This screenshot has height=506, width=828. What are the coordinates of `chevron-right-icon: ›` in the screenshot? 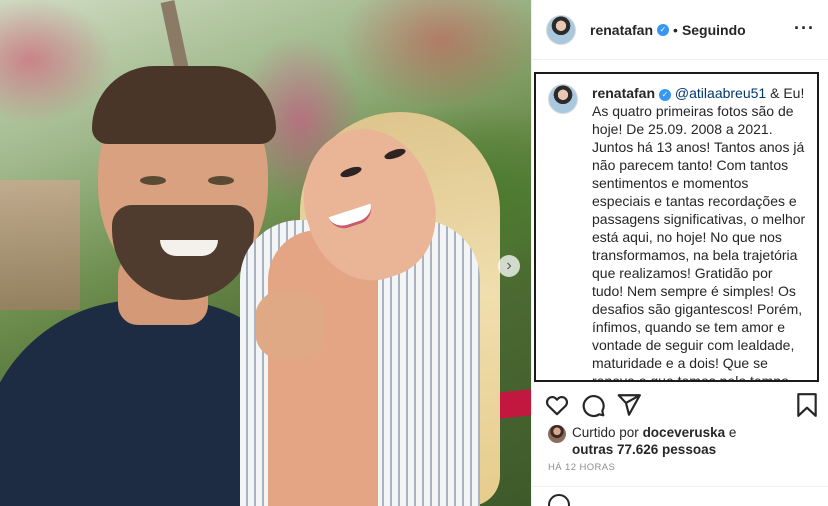 It's located at (509, 265).